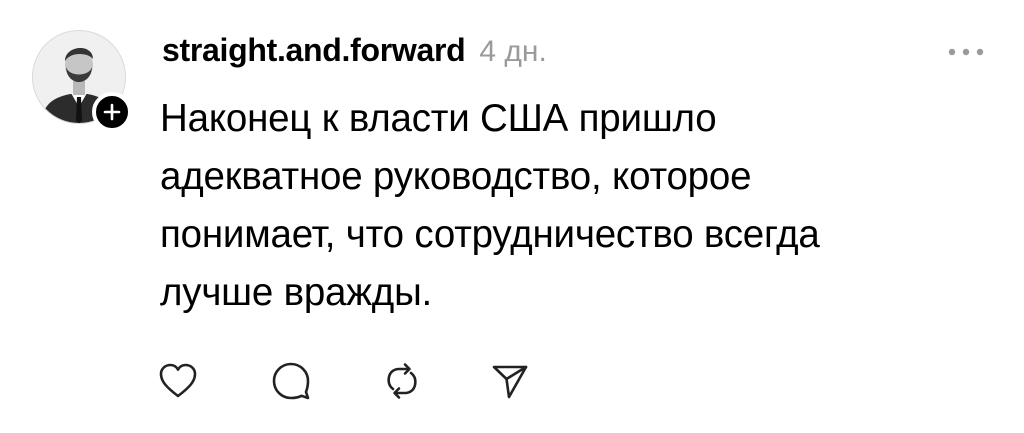  I want to click on comment-icon, so click(291, 381).